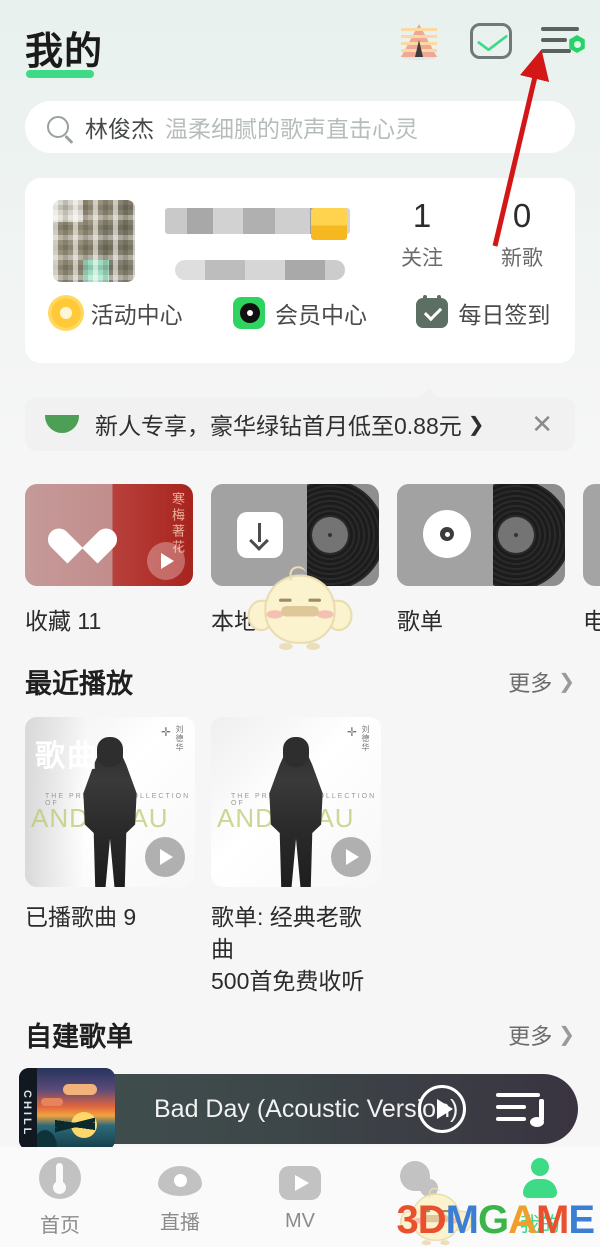  I want to click on favorites-thumb: 寒梅著花, so click(109, 535).